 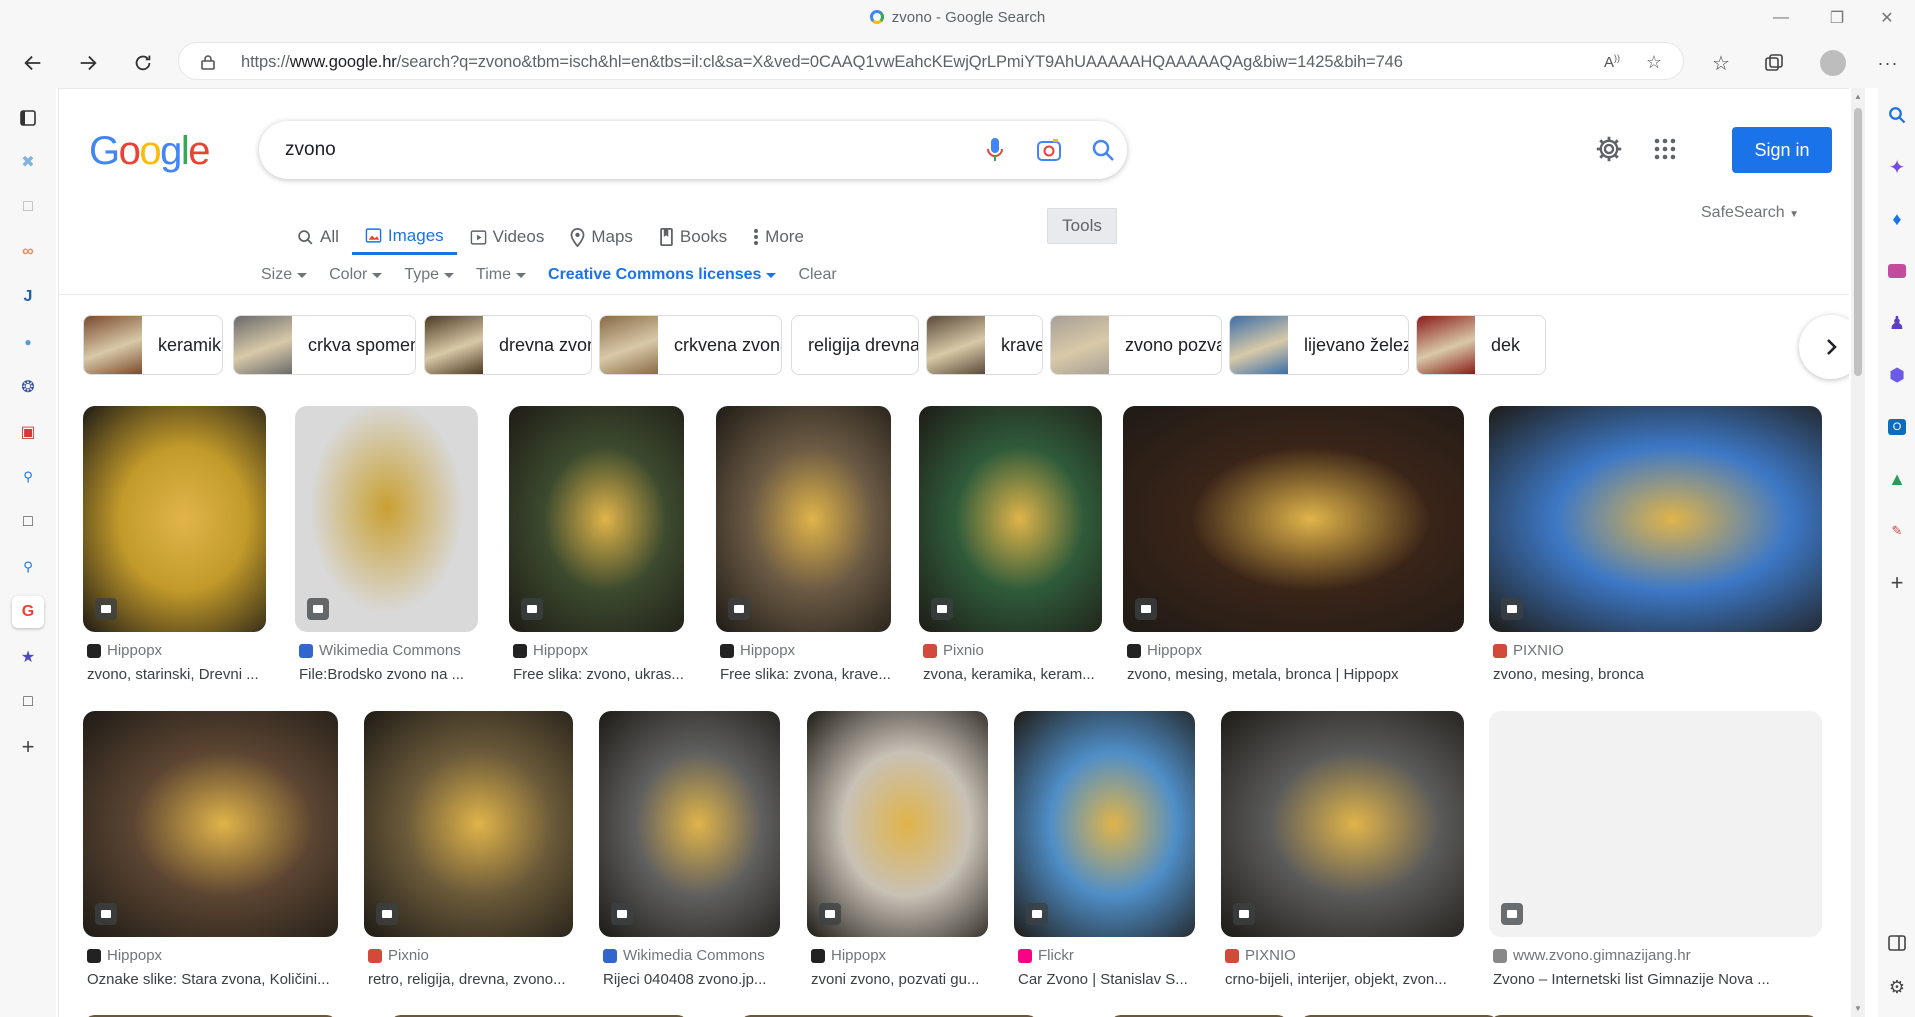 I want to click on result-source: Flickr, so click(x=1046, y=955).